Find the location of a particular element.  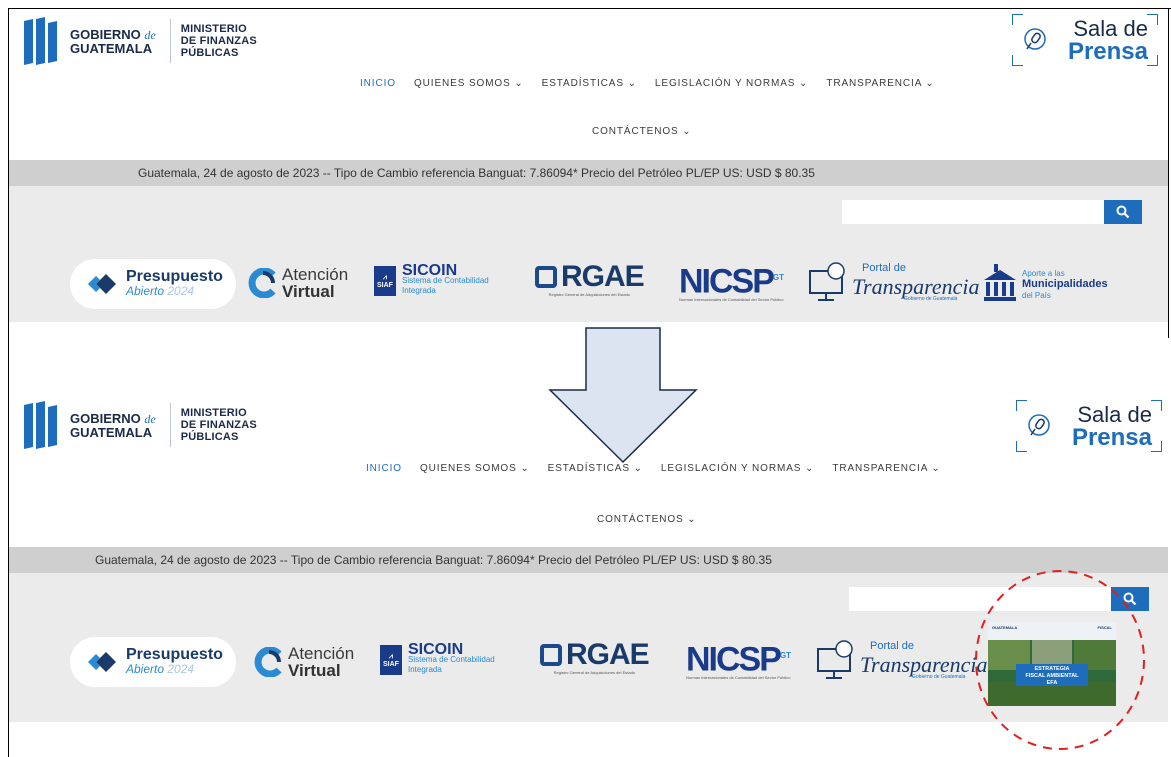

logo-gobierno-text: GOBIERNO is located at coordinates (105, 34).